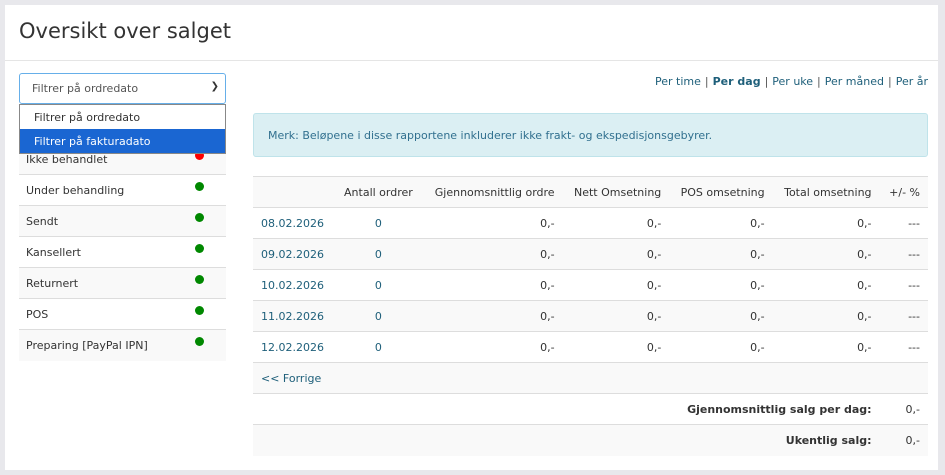  I want to click on status-item: Preparing [PayPal IPN], so click(122, 345).